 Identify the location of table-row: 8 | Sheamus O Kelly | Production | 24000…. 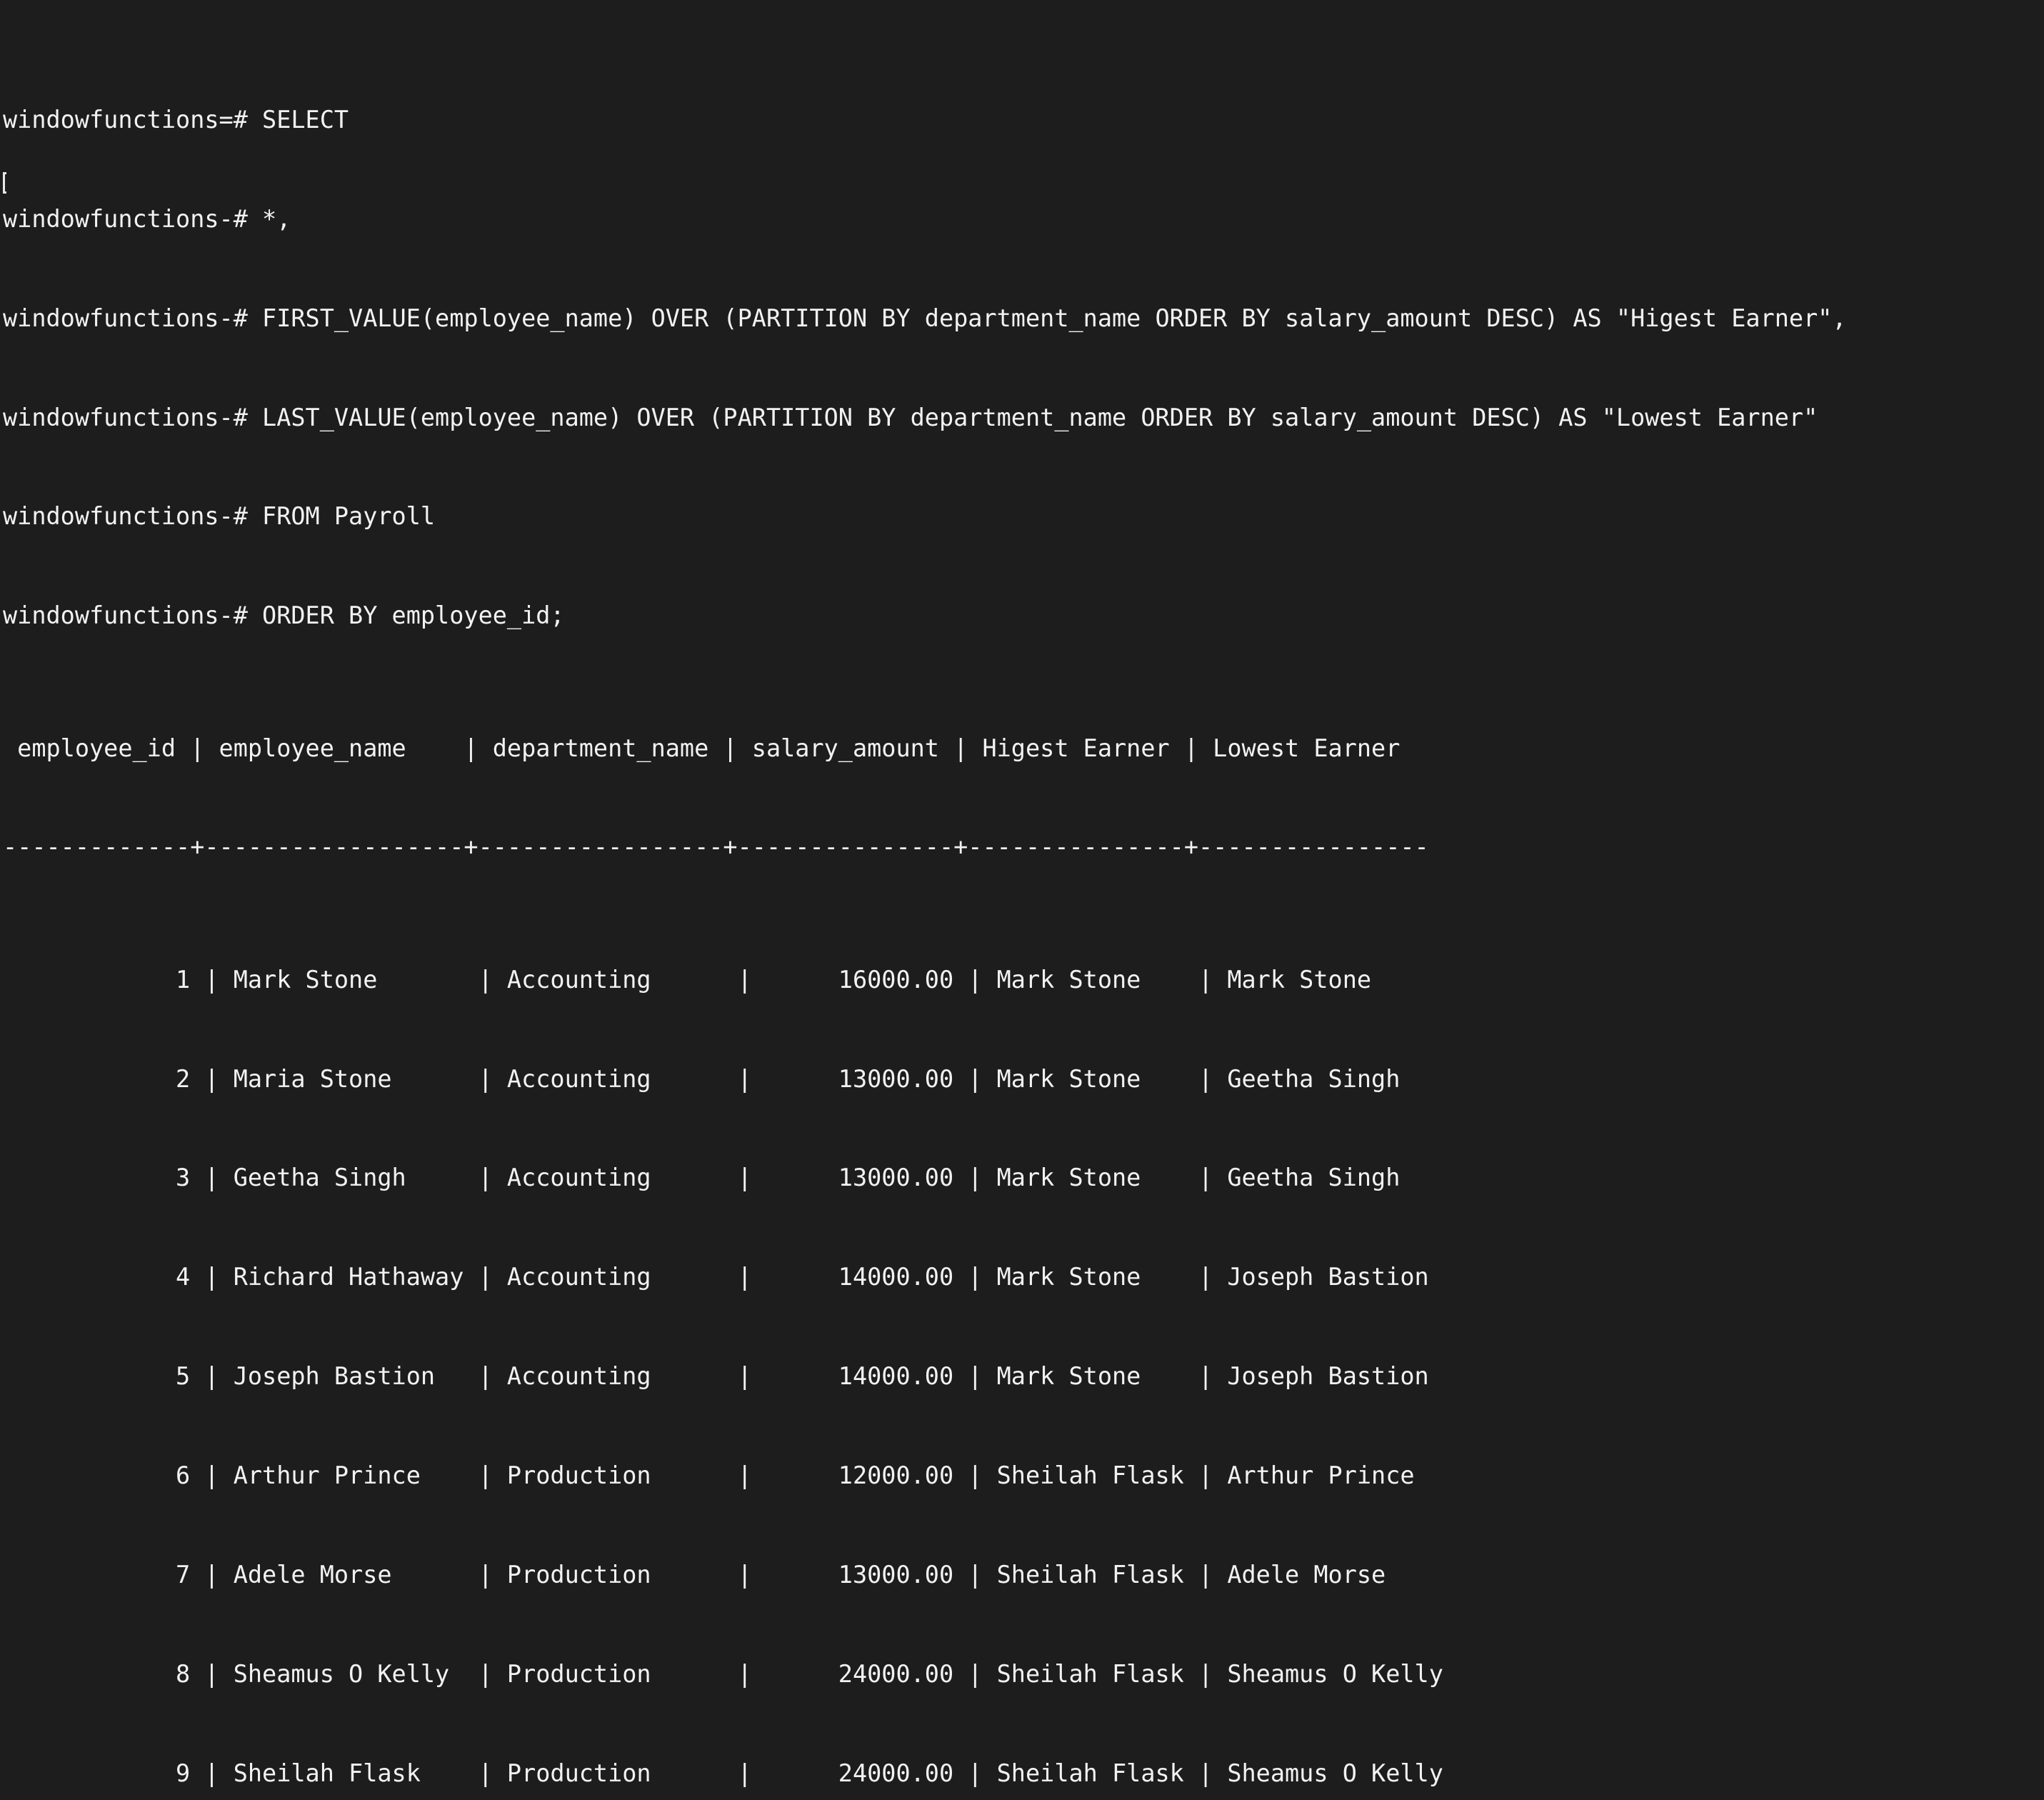
(730, 1673).